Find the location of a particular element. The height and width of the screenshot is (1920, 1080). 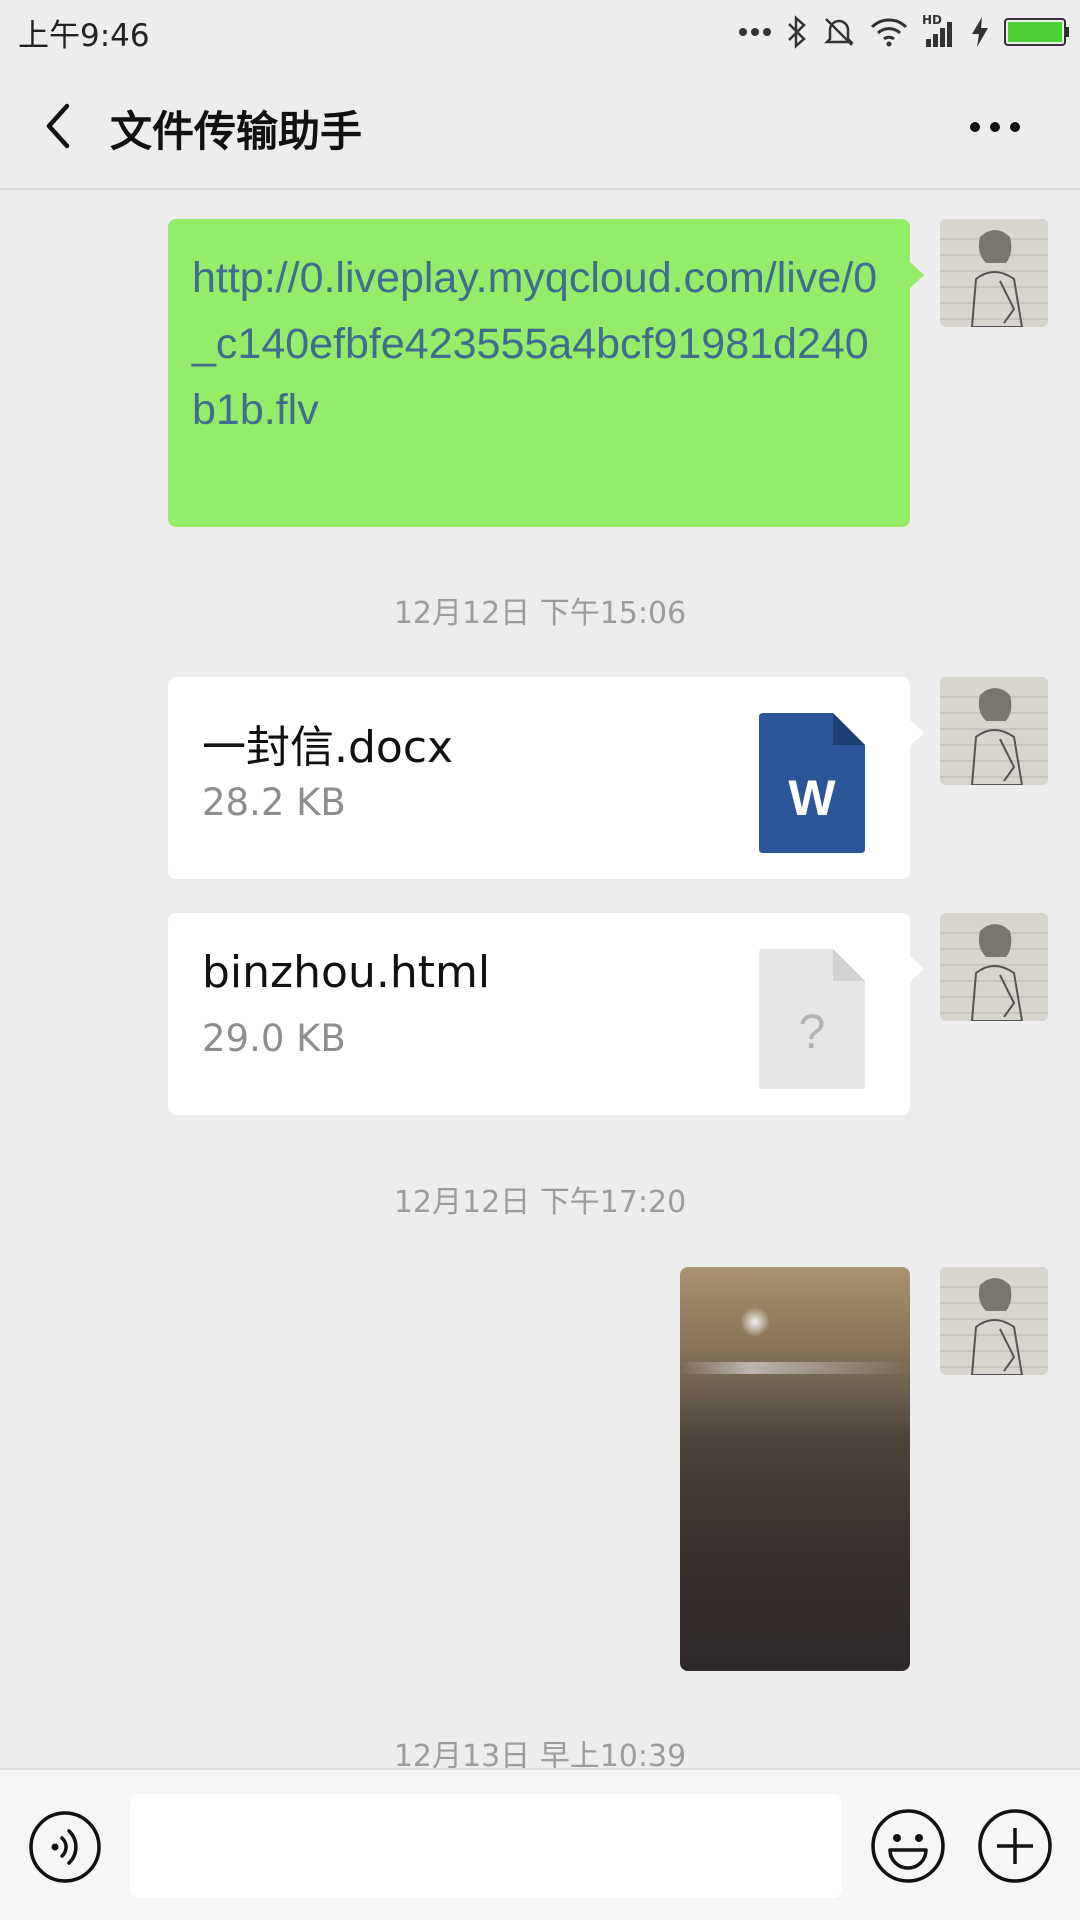

timestamp: 12月12日 下午15:06 is located at coordinates (540, 613).